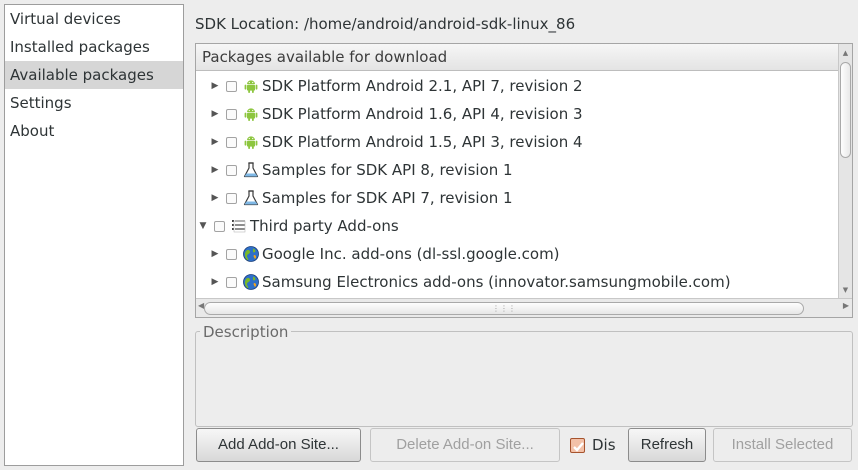 The image size is (858, 470). What do you see at coordinates (667, 445) in the screenshot?
I see `refresh-button: Refresh` at bounding box center [667, 445].